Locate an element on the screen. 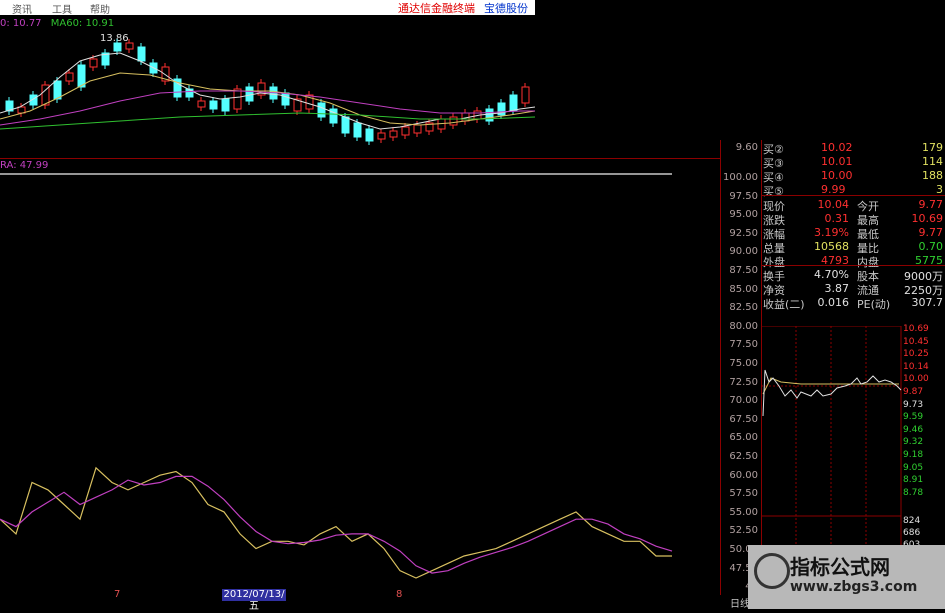 This screenshot has height=613, width=945. intraday-volume-label: 686 is located at coordinates (912, 533).